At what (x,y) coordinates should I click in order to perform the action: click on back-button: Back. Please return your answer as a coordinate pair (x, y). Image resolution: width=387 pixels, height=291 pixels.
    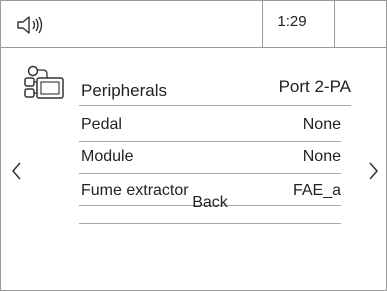
    Looking at the image, I should click on (210, 207).